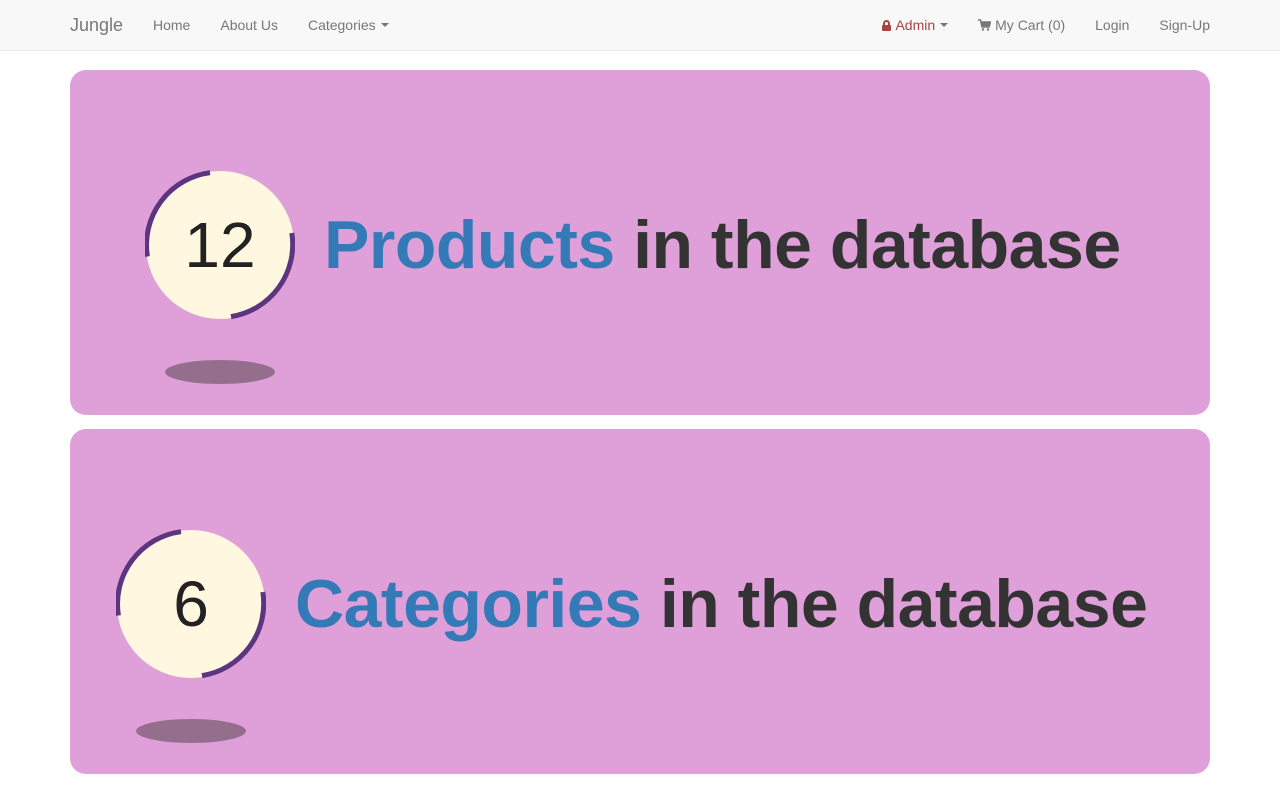 This screenshot has width=1280, height=800. Describe the element at coordinates (1112, 25) in the screenshot. I see `nav-login-link: Login` at that location.